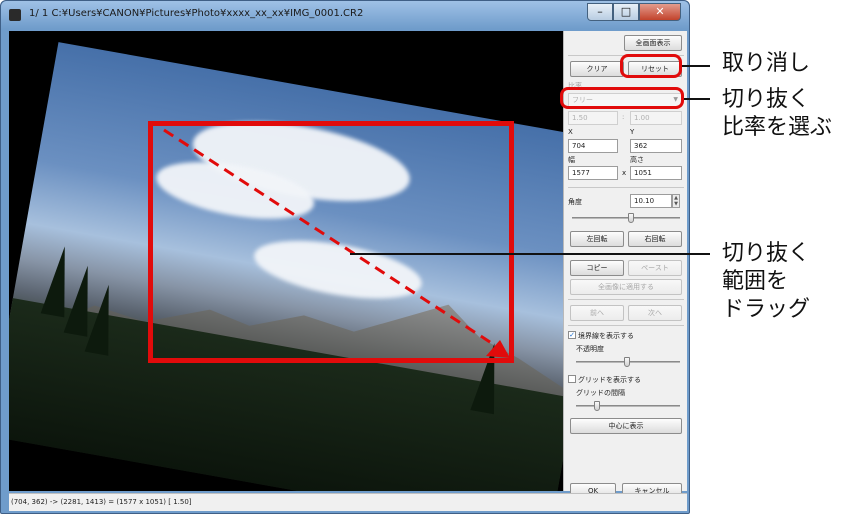 The width and height of the screenshot is (860, 516). What do you see at coordinates (777, 113) in the screenshot?
I see `annotation-ratio: 切り抜く 比率を選ぶ` at bounding box center [777, 113].